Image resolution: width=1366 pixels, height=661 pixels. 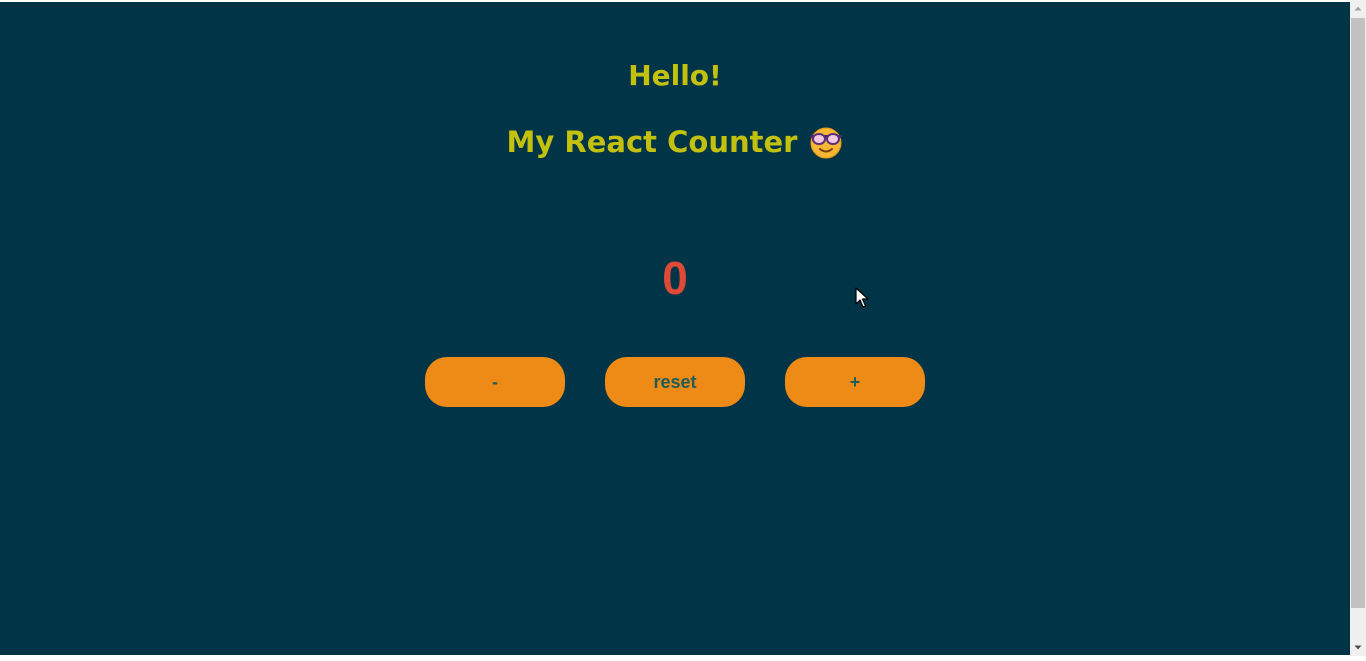 I want to click on vertical-scrollbar, so click(x=1358, y=328).